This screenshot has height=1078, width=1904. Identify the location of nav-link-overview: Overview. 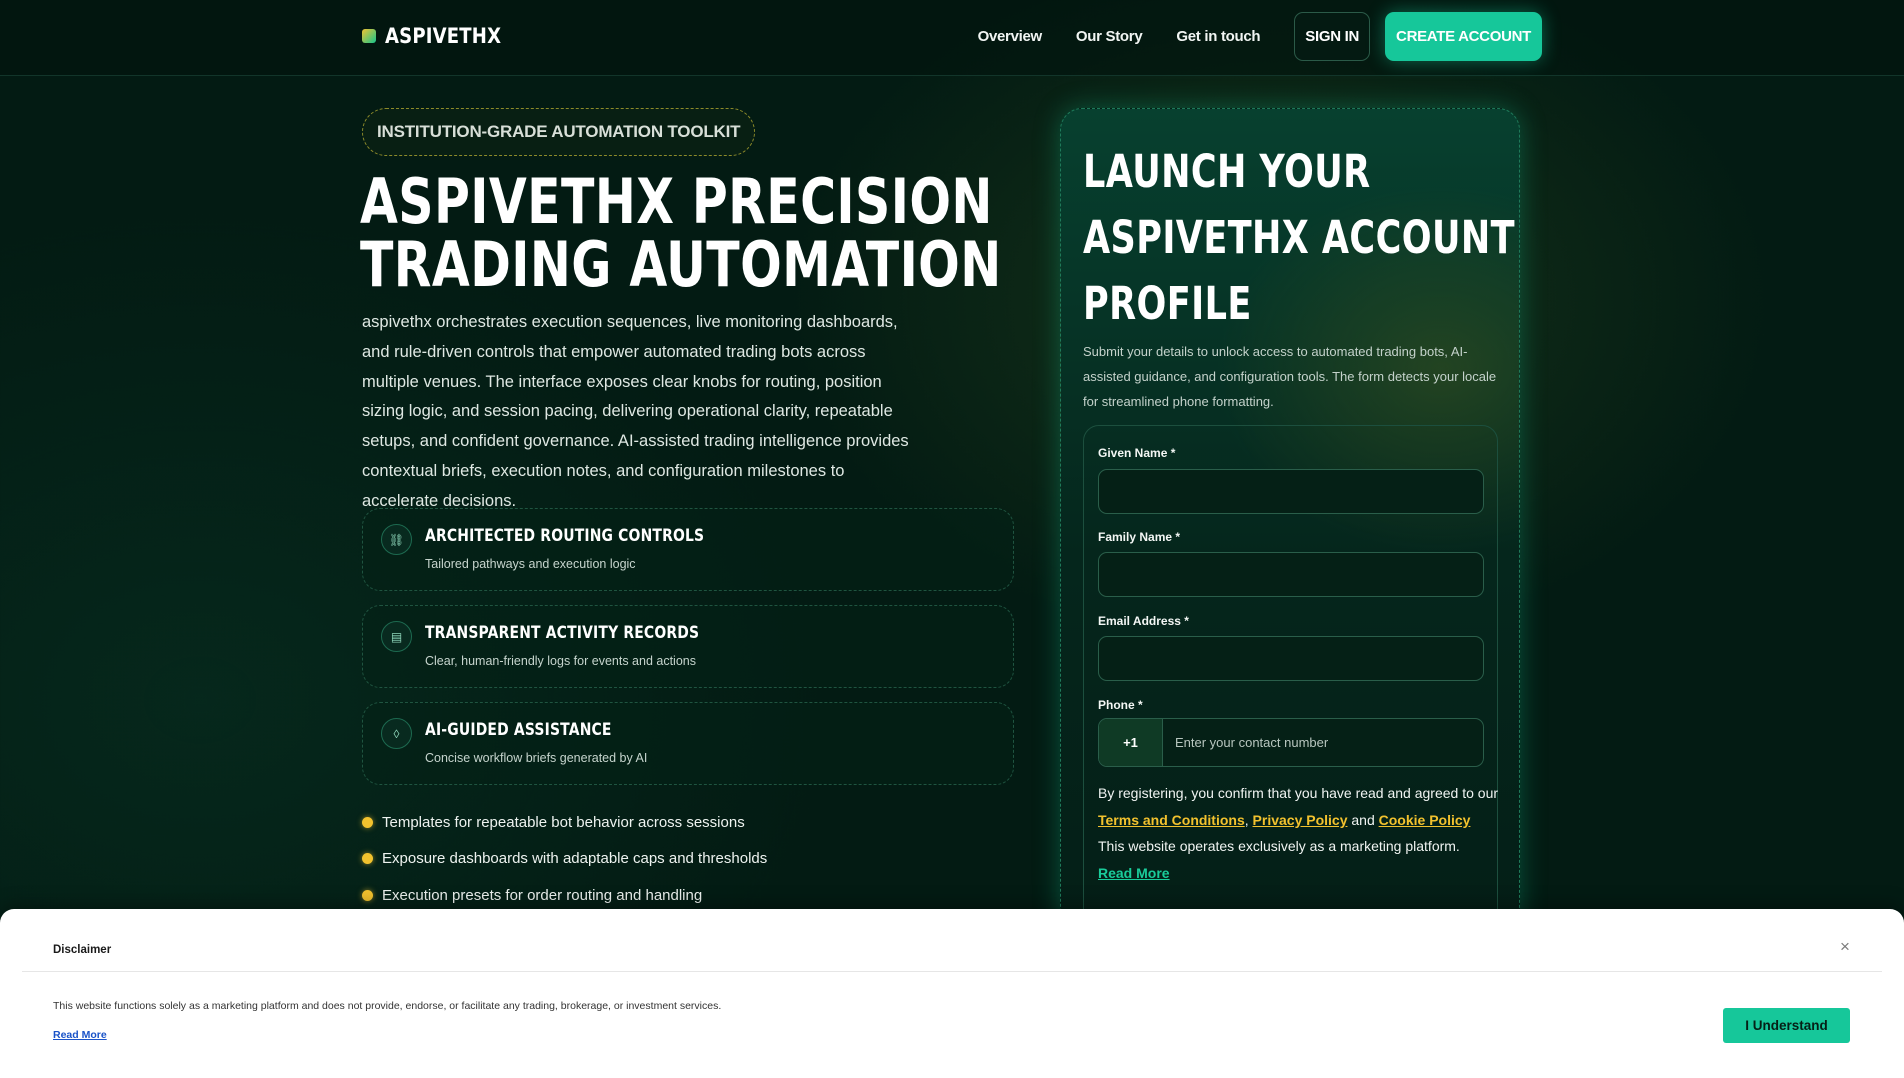
(1010, 36).